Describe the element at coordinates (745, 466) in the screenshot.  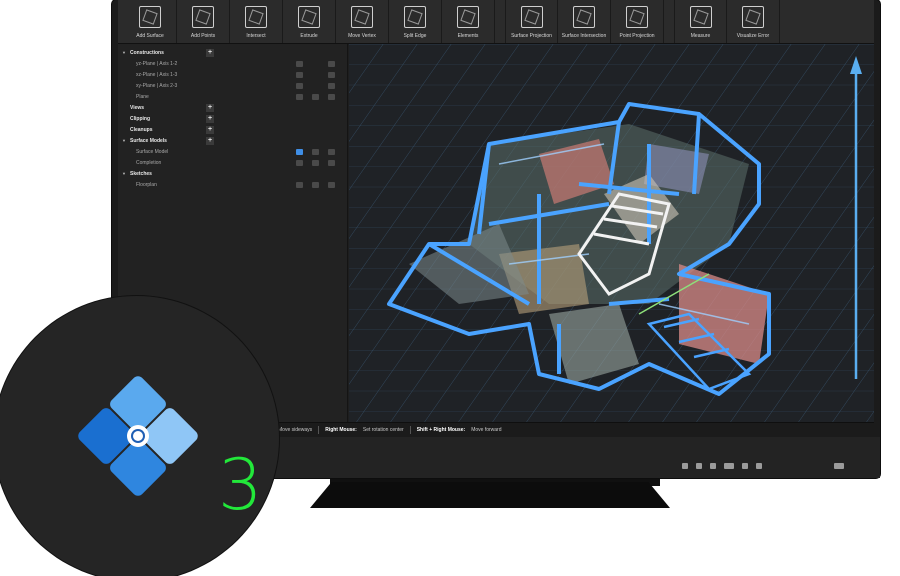
I see `up-button` at that location.